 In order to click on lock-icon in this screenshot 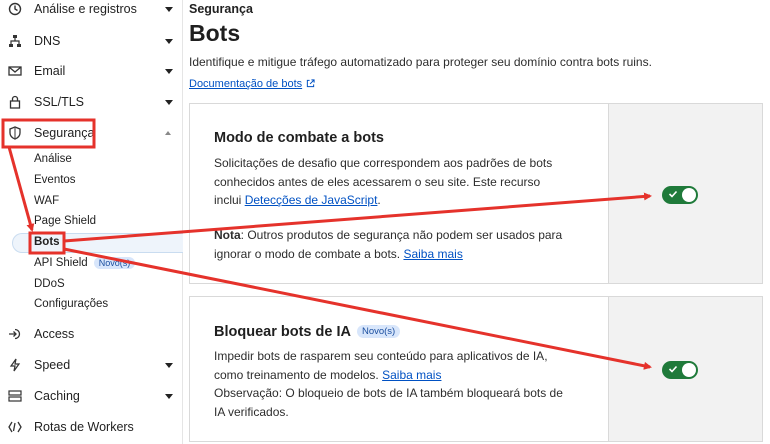, I will do `click(15, 102)`.